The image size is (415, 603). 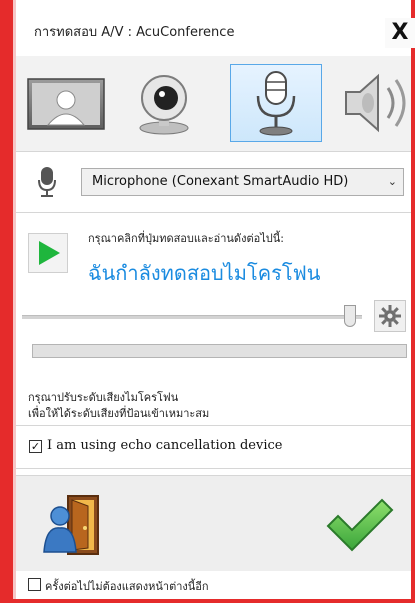 I want to click on test-phrase: ฉันกำลังทดสอบไมโครโฟน, so click(x=204, y=273).